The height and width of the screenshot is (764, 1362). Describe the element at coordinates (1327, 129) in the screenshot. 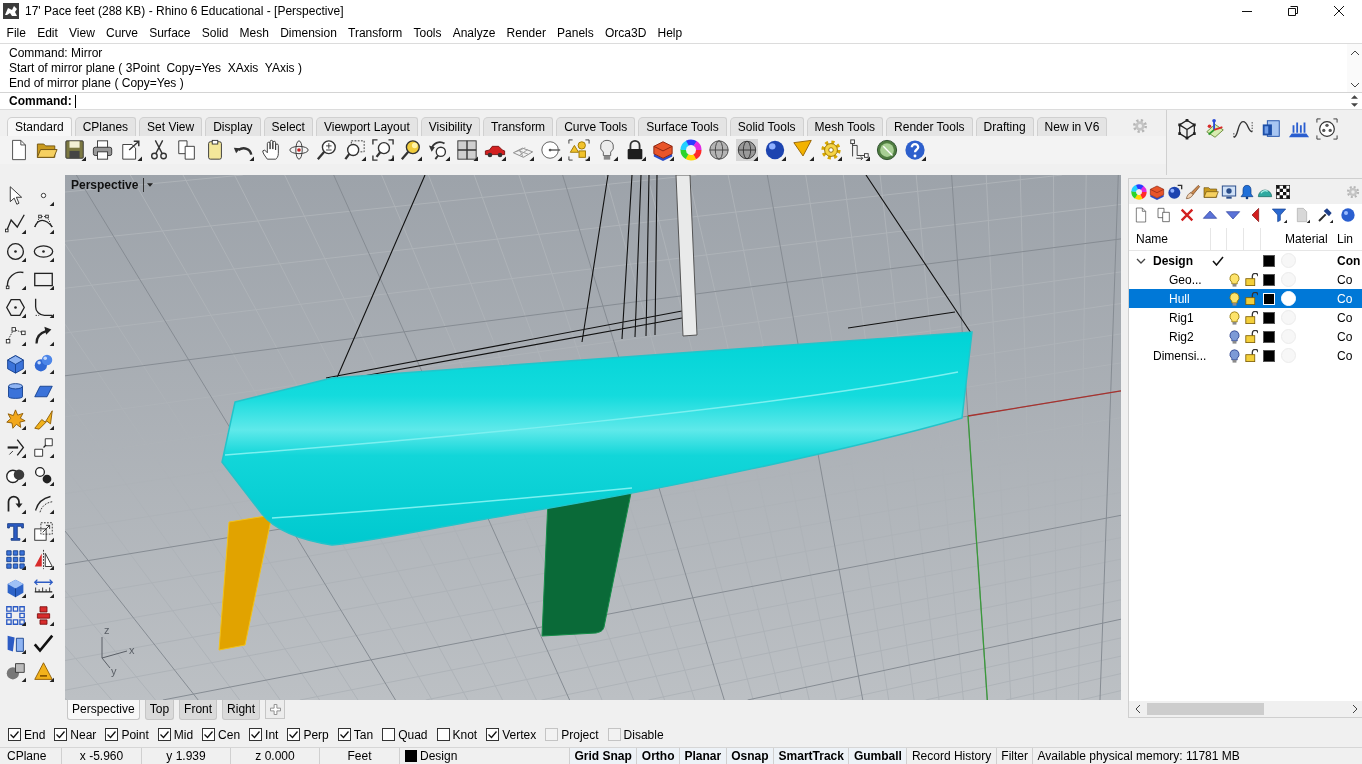

I see `film-reel-icon` at that location.